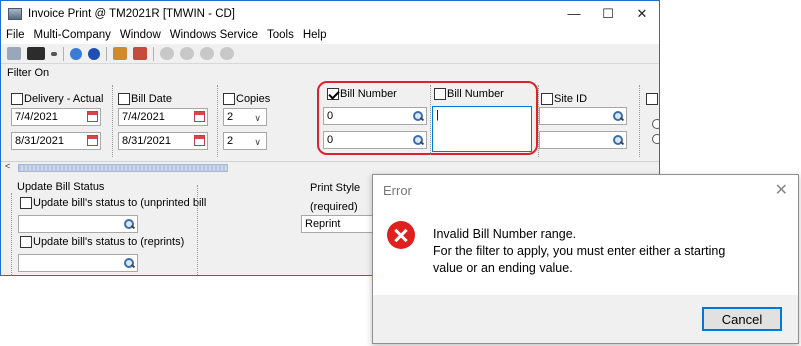 Image resolution: width=801 pixels, height=346 pixels. What do you see at coordinates (253, 99) in the screenshot?
I see `copies-label: Copies` at bounding box center [253, 99].